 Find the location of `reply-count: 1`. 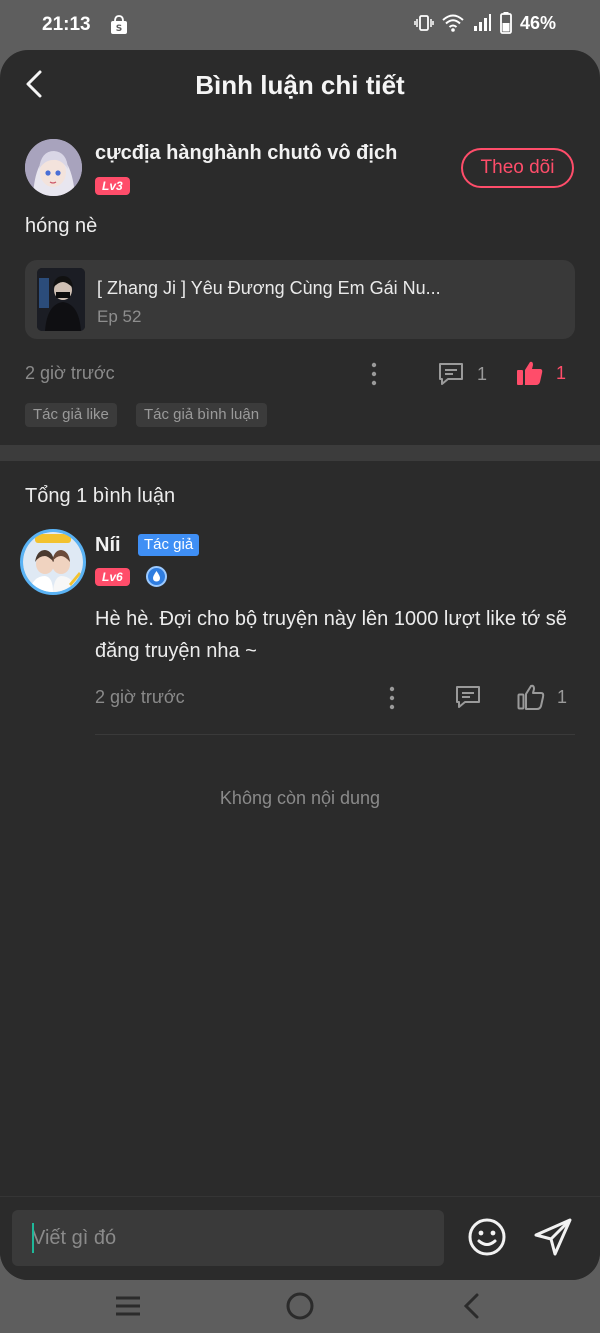

reply-count: 1 is located at coordinates (482, 373).